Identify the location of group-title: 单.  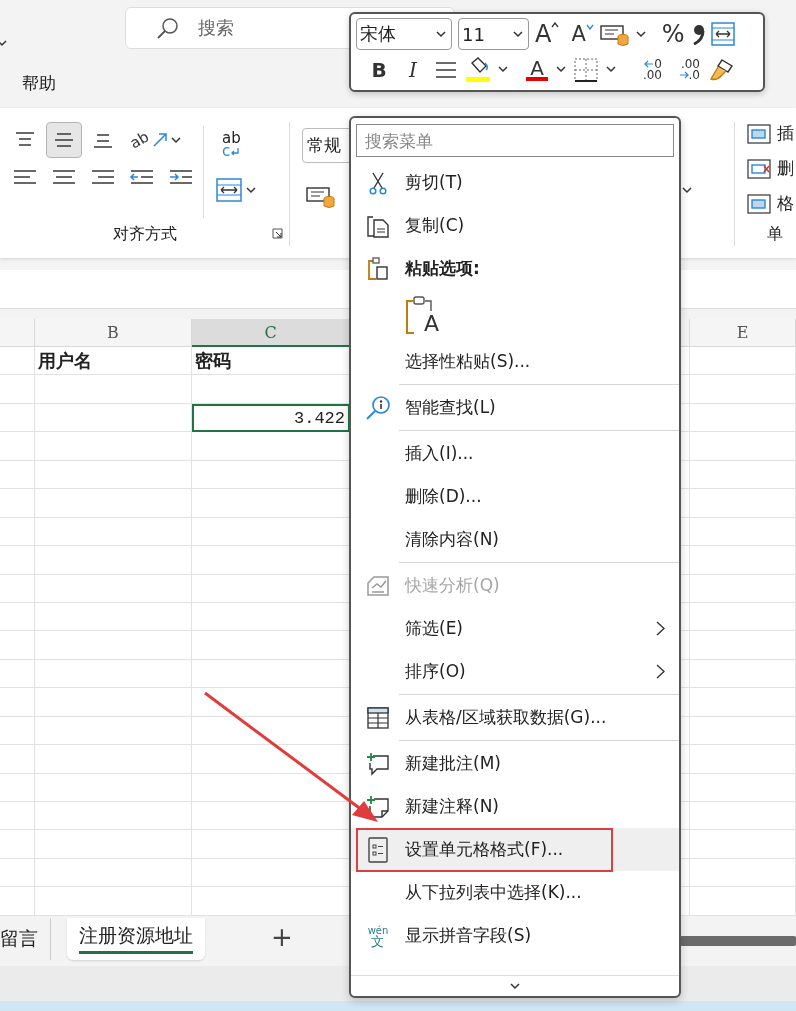
(775, 234).